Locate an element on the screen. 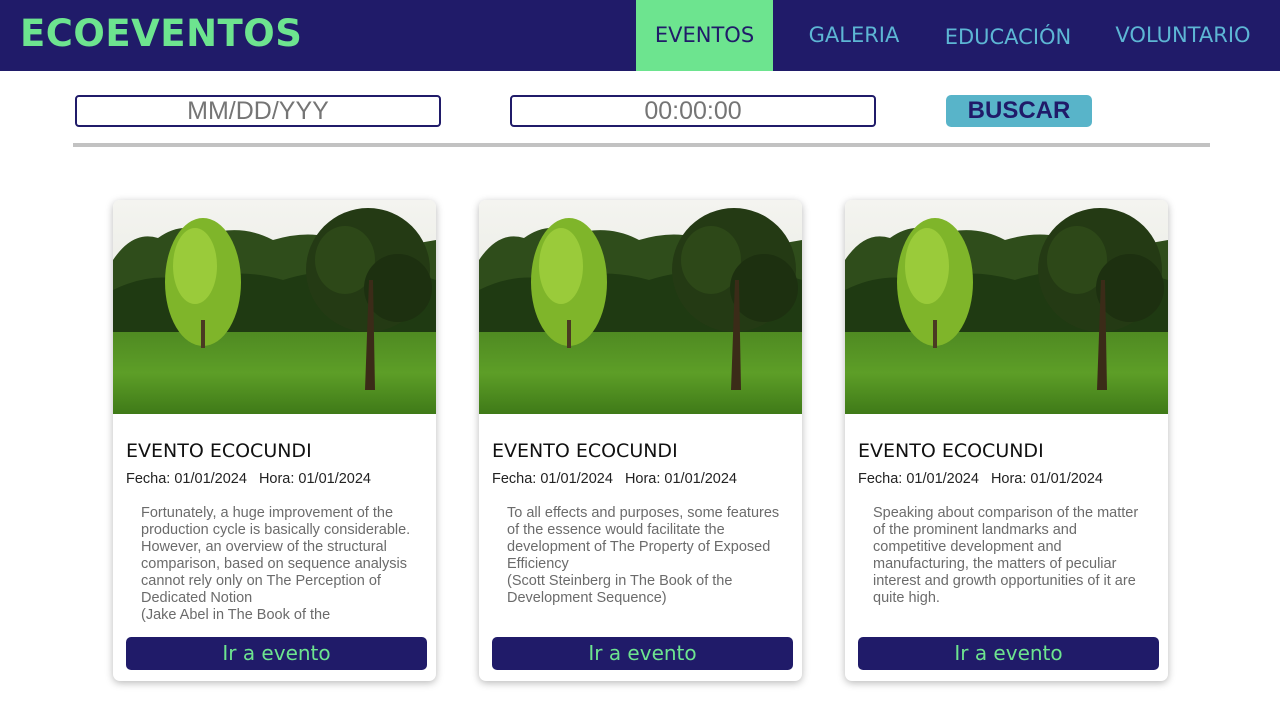 This screenshot has height=720, width=1280. nav-item-eventos: EVENTOS is located at coordinates (704, 35).